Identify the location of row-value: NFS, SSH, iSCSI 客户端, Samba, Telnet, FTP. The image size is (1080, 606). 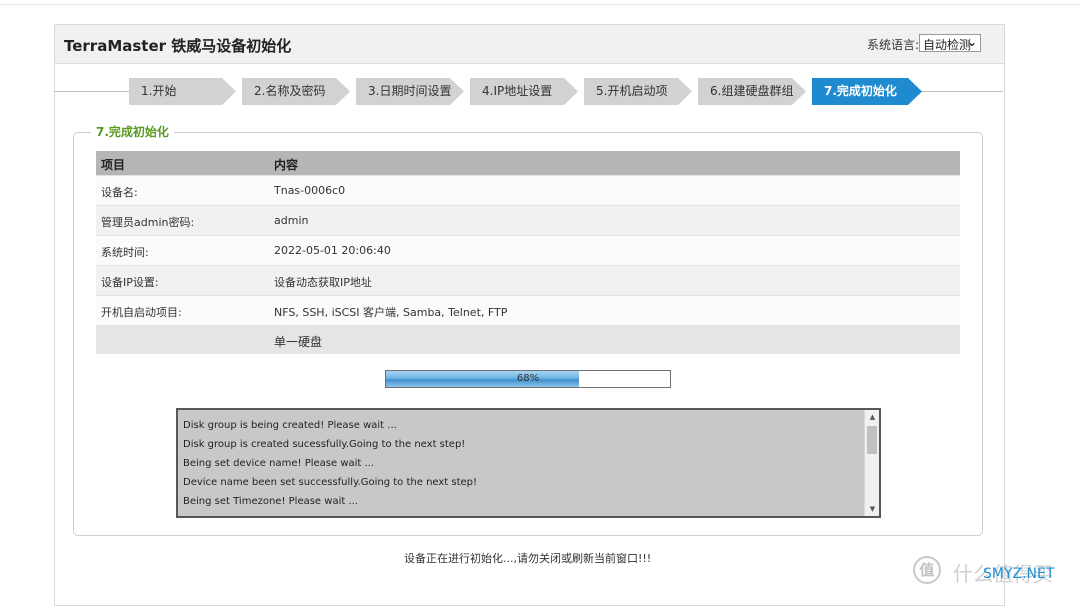
(391, 312).